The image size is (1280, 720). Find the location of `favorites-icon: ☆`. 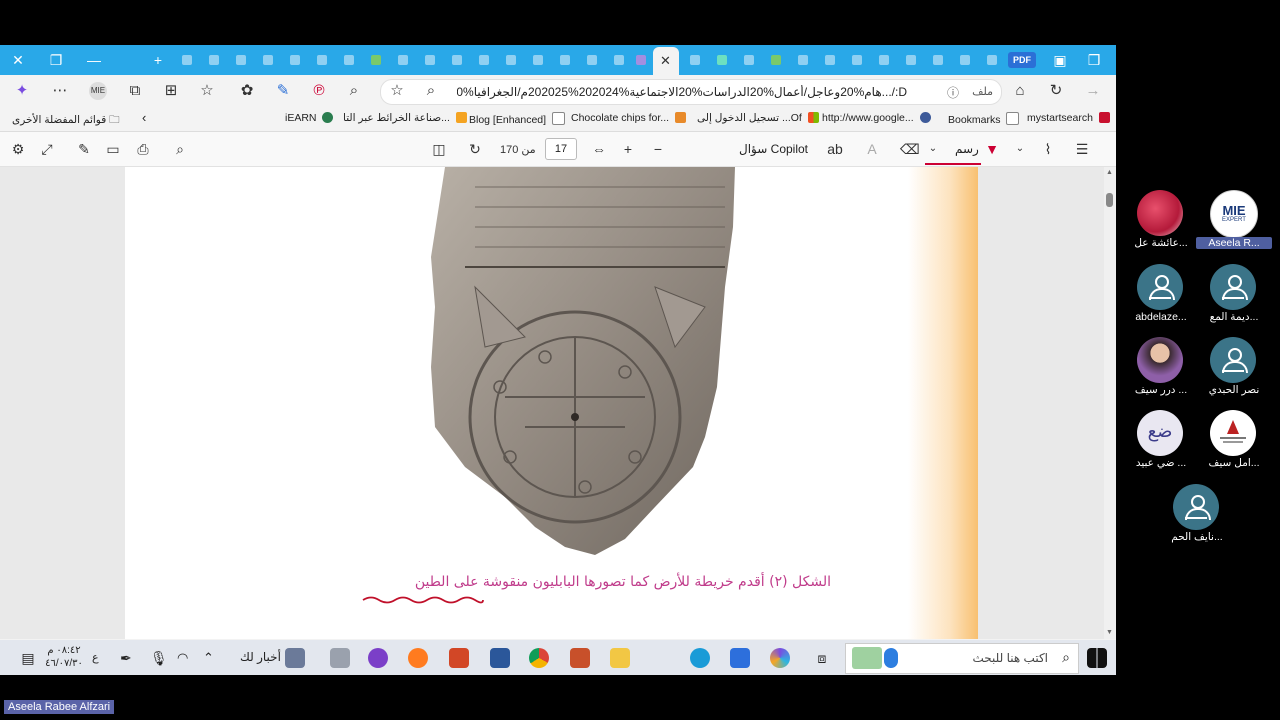

favorites-icon: ☆ is located at coordinates (207, 91).